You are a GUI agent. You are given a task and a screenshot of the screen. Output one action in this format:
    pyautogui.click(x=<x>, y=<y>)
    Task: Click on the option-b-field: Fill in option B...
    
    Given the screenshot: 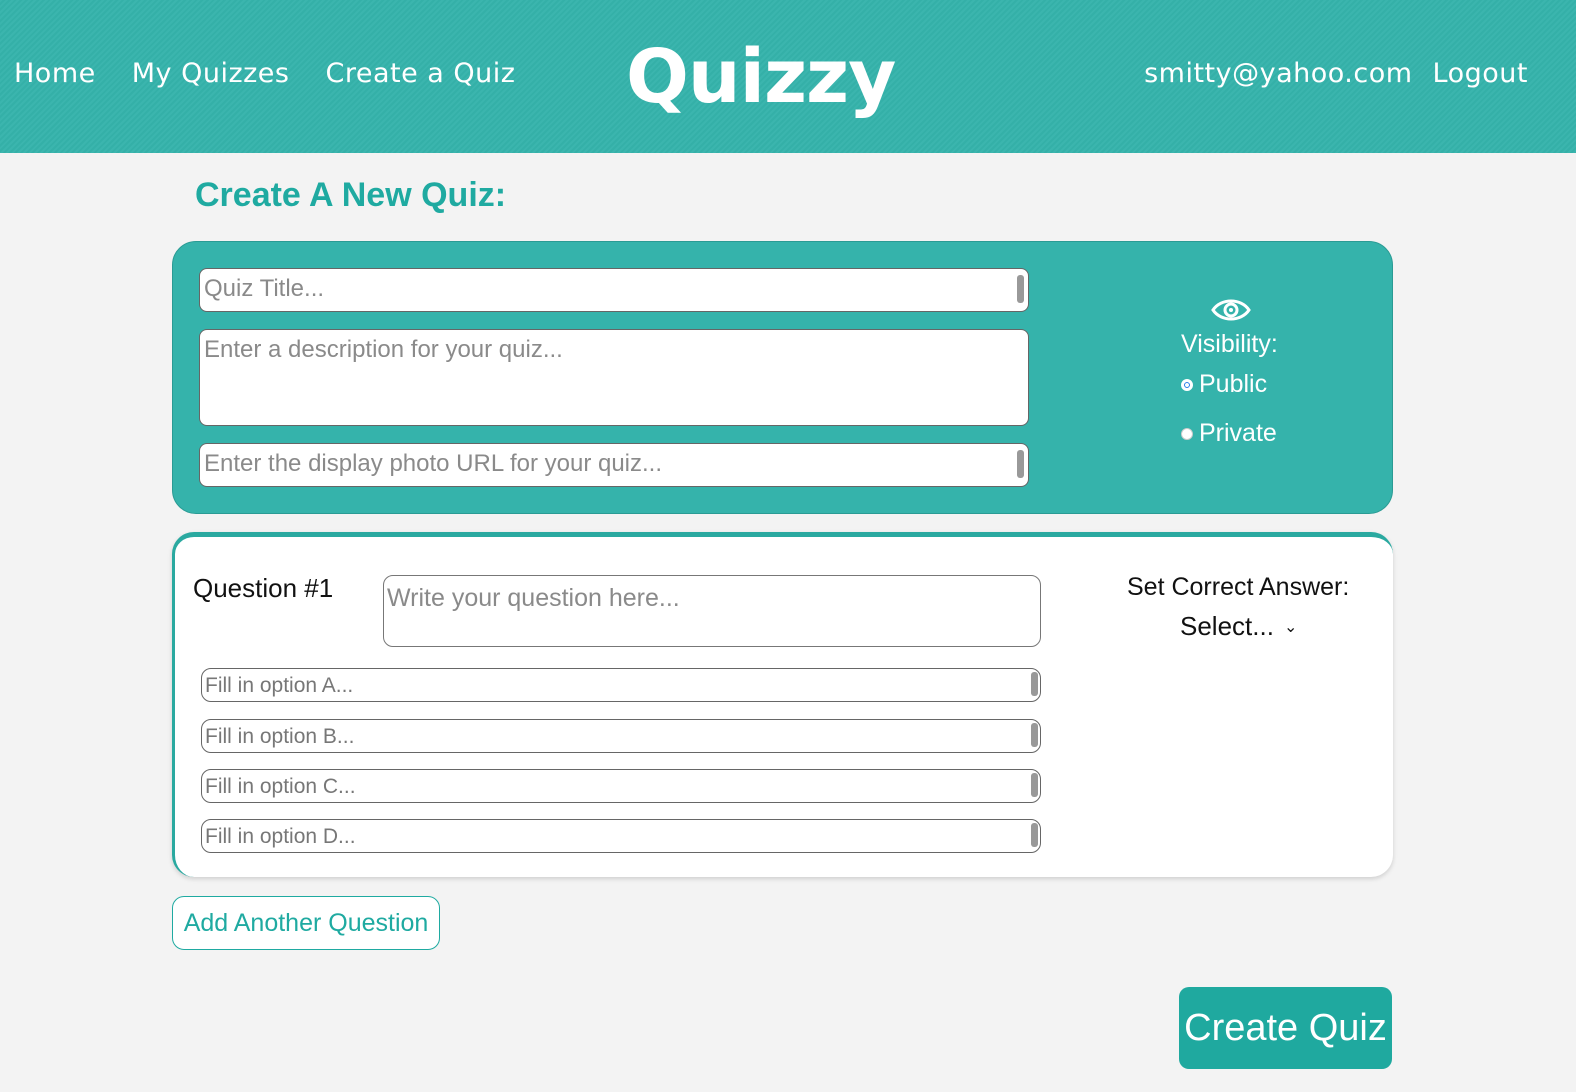 What is the action you would take?
    pyautogui.click(x=621, y=736)
    